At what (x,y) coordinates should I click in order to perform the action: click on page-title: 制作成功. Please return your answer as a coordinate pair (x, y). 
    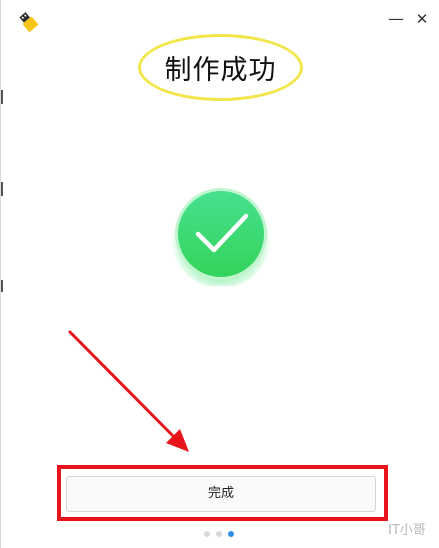
    Looking at the image, I should click on (220, 70).